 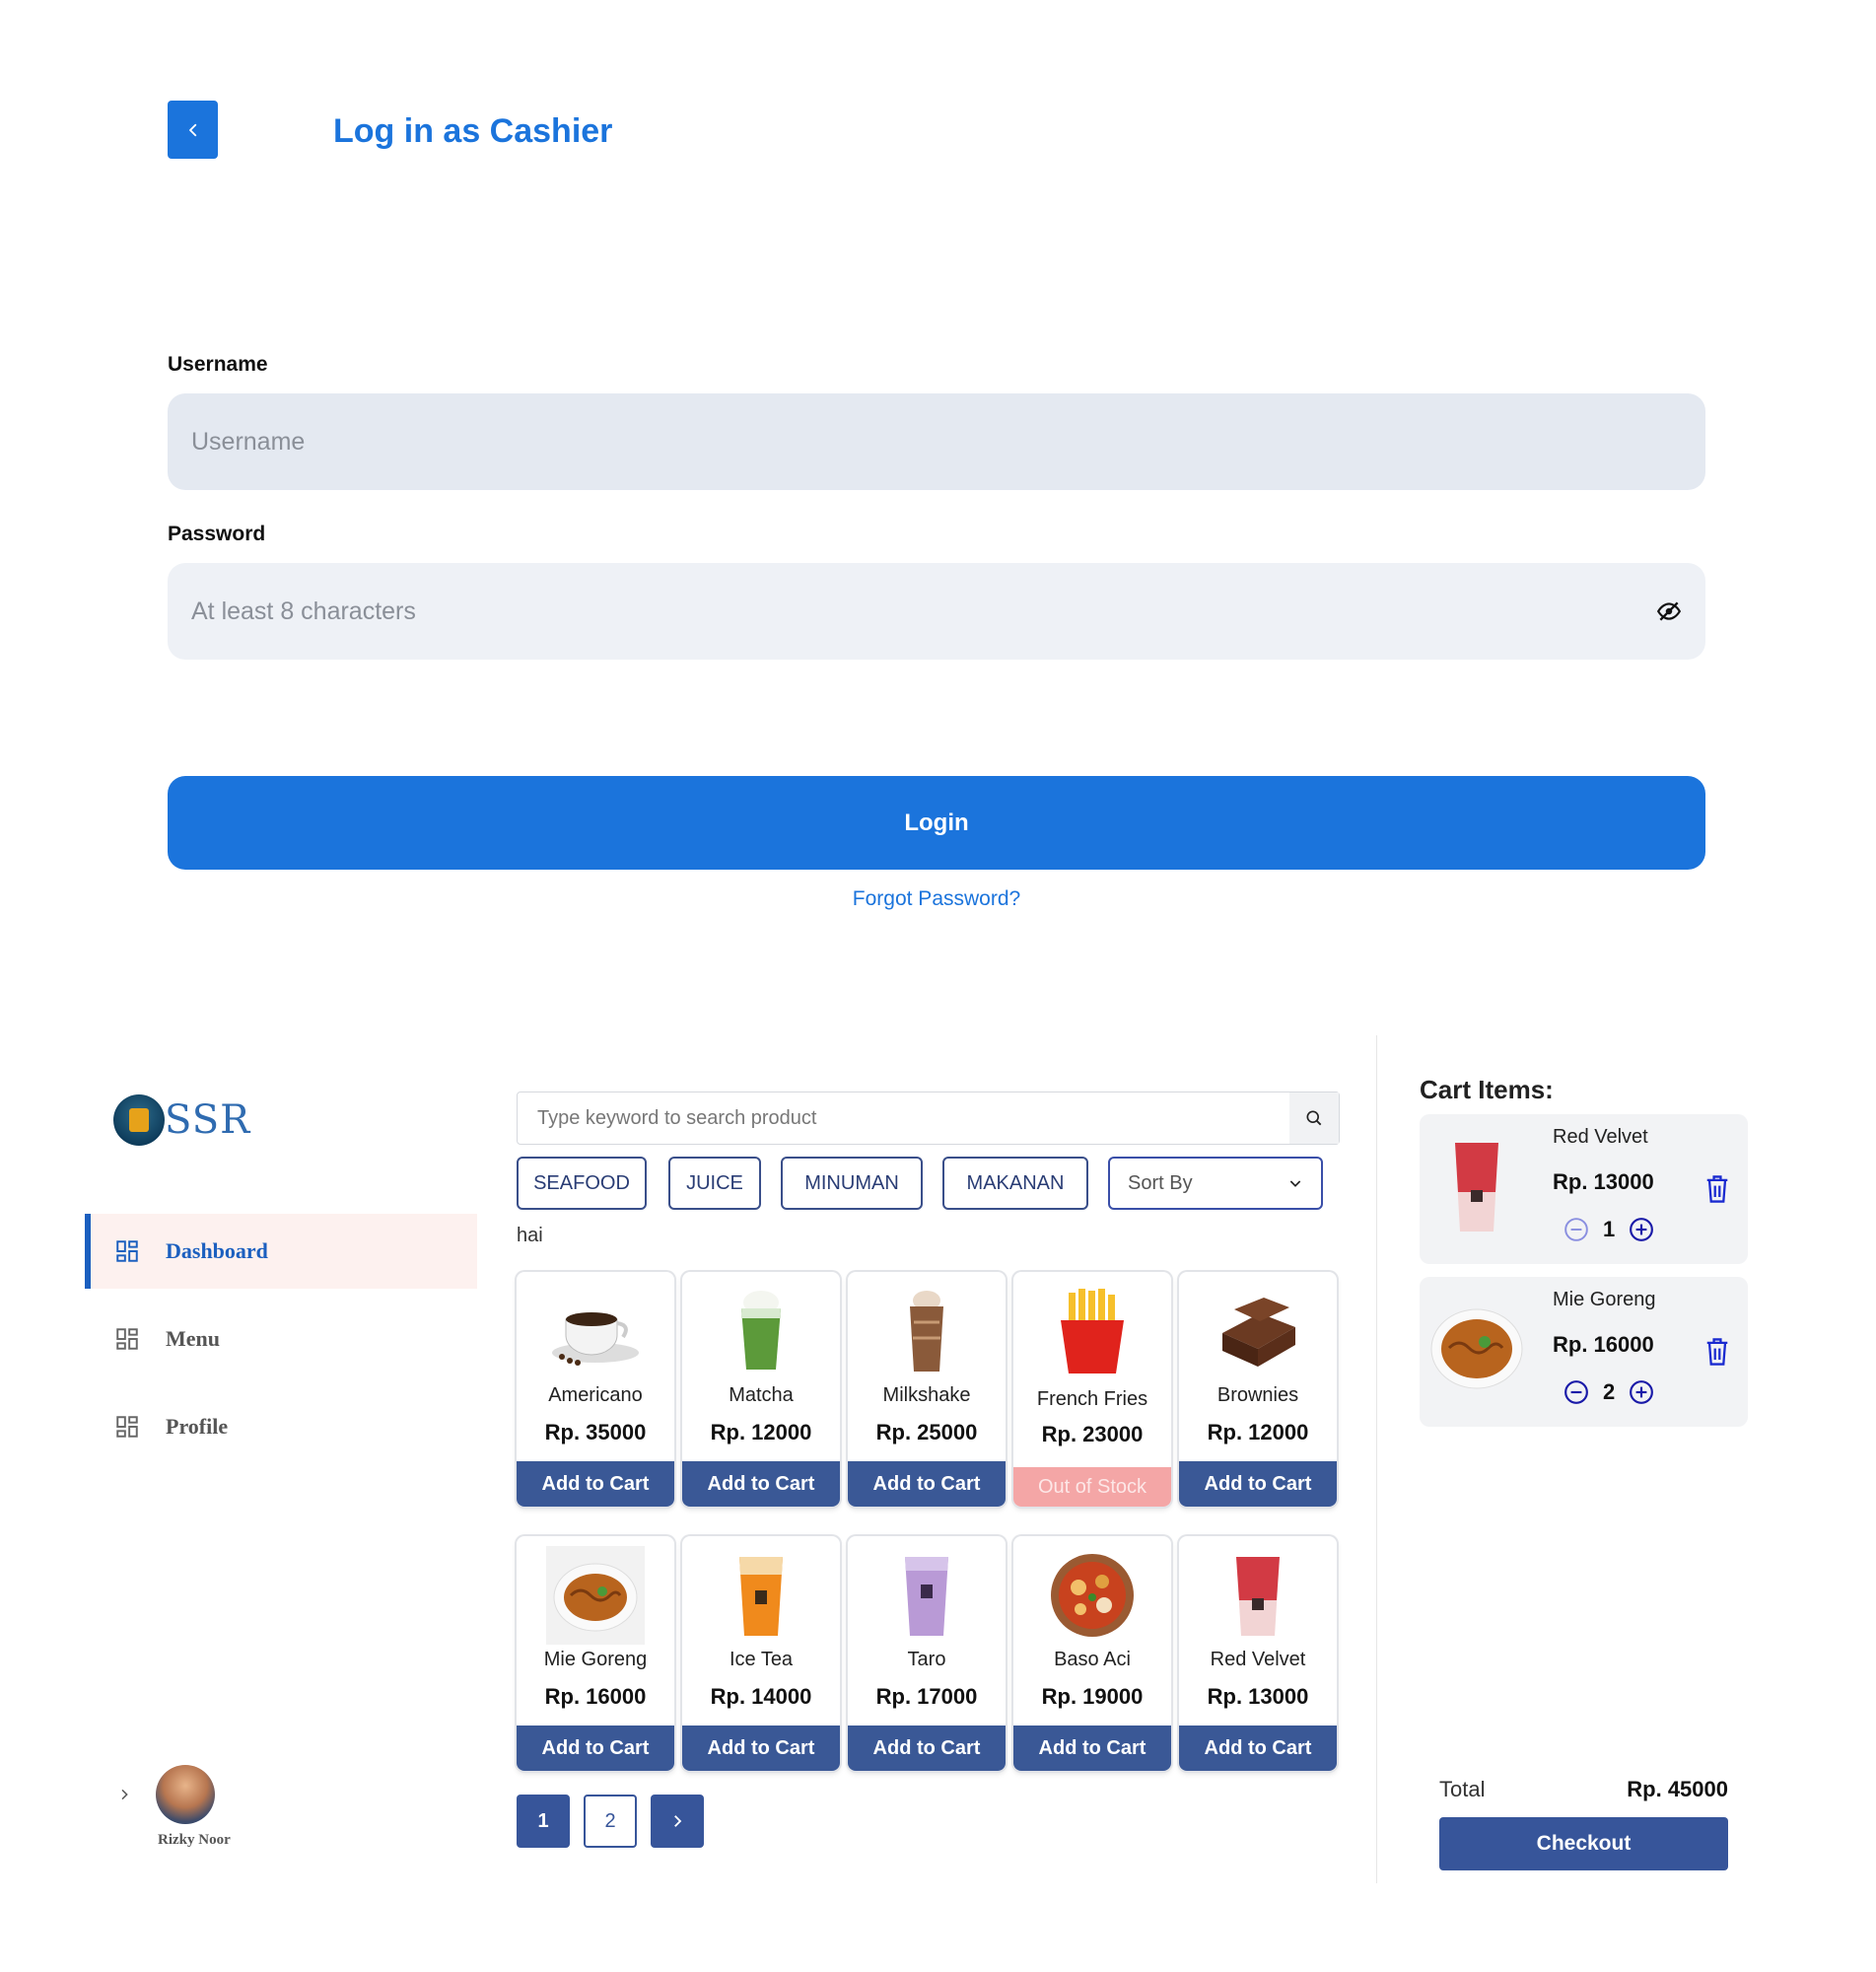 I want to click on username-input, so click(x=937, y=442).